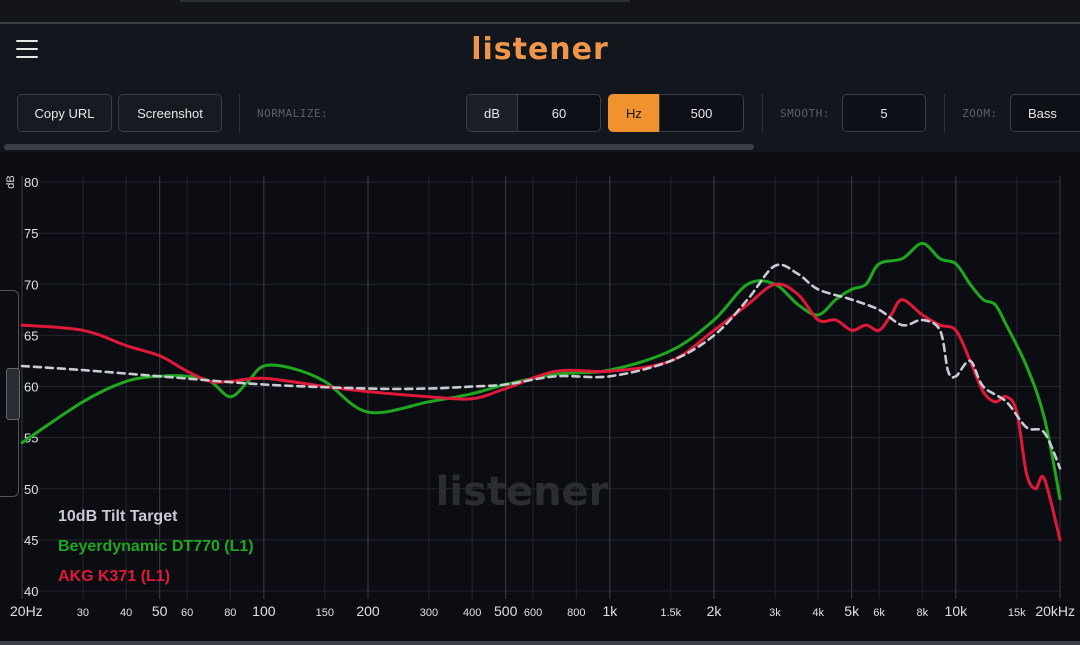 Image resolution: width=1080 pixels, height=645 pixels. Describe the element at coordinates (31, 591) in the screenshot. I see `y-tick-label: 40` at that location.